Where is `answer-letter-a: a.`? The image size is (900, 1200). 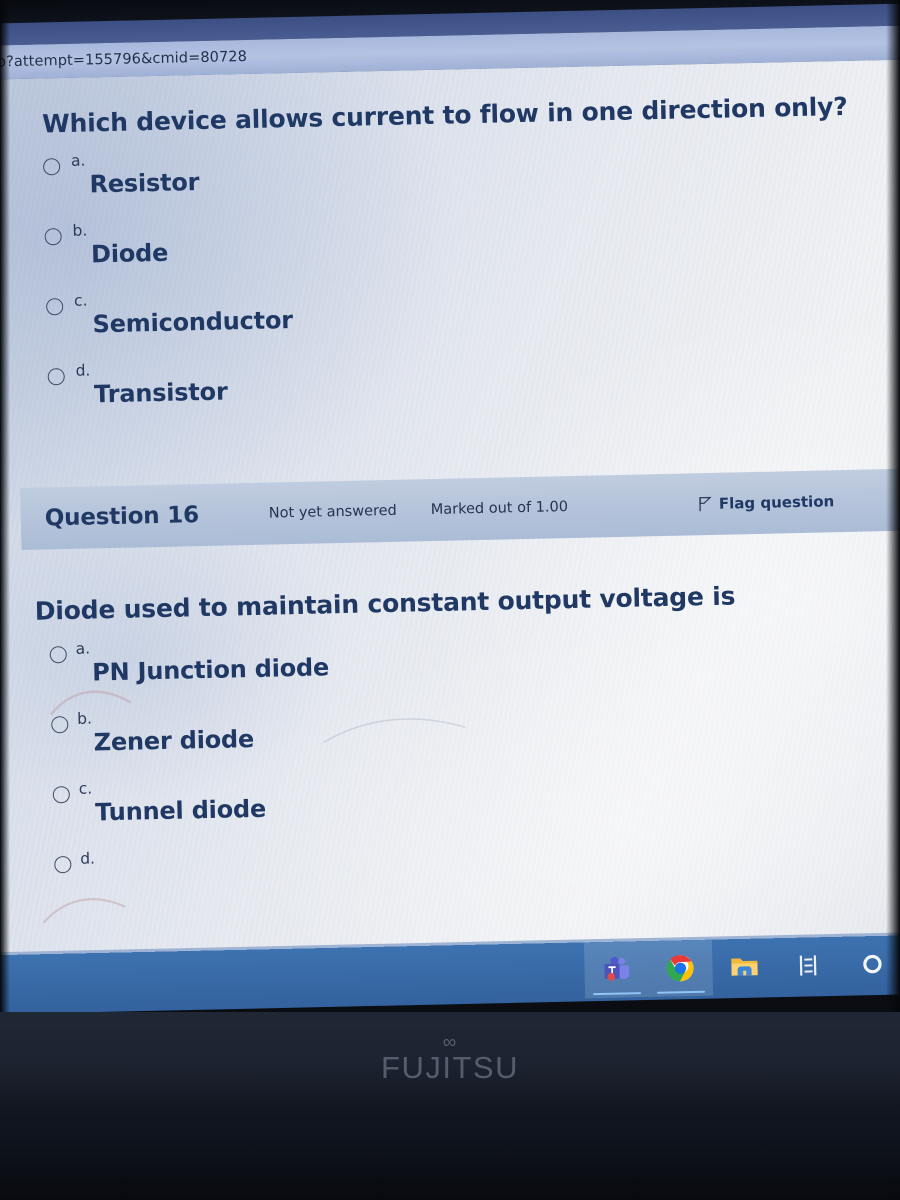 answer-letter-a: a. is located at coordinates (78, 161).